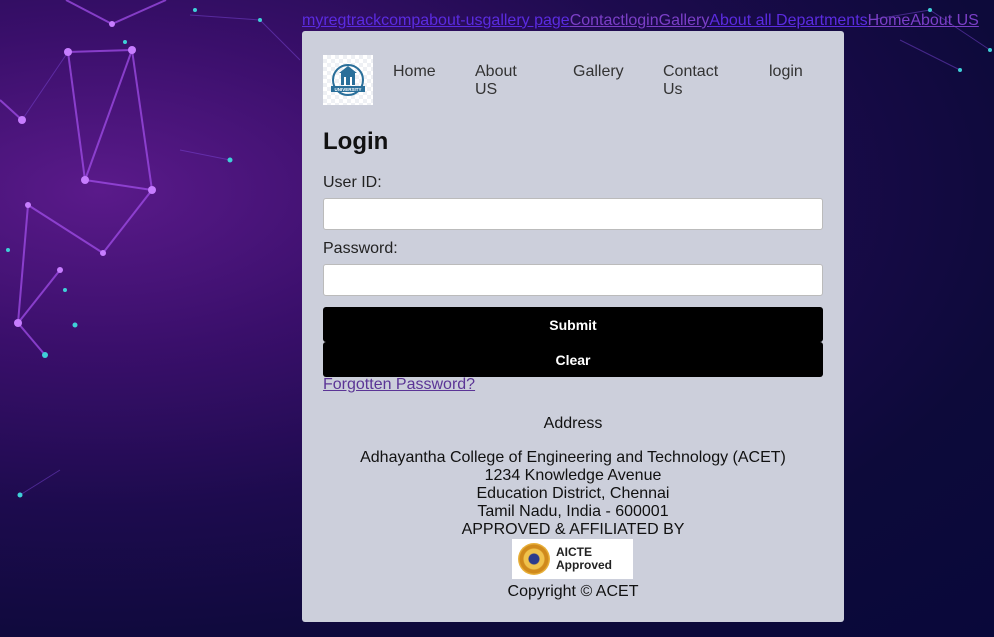  I want to click on svg-text: UNIVERSITY, so click(347, 89).